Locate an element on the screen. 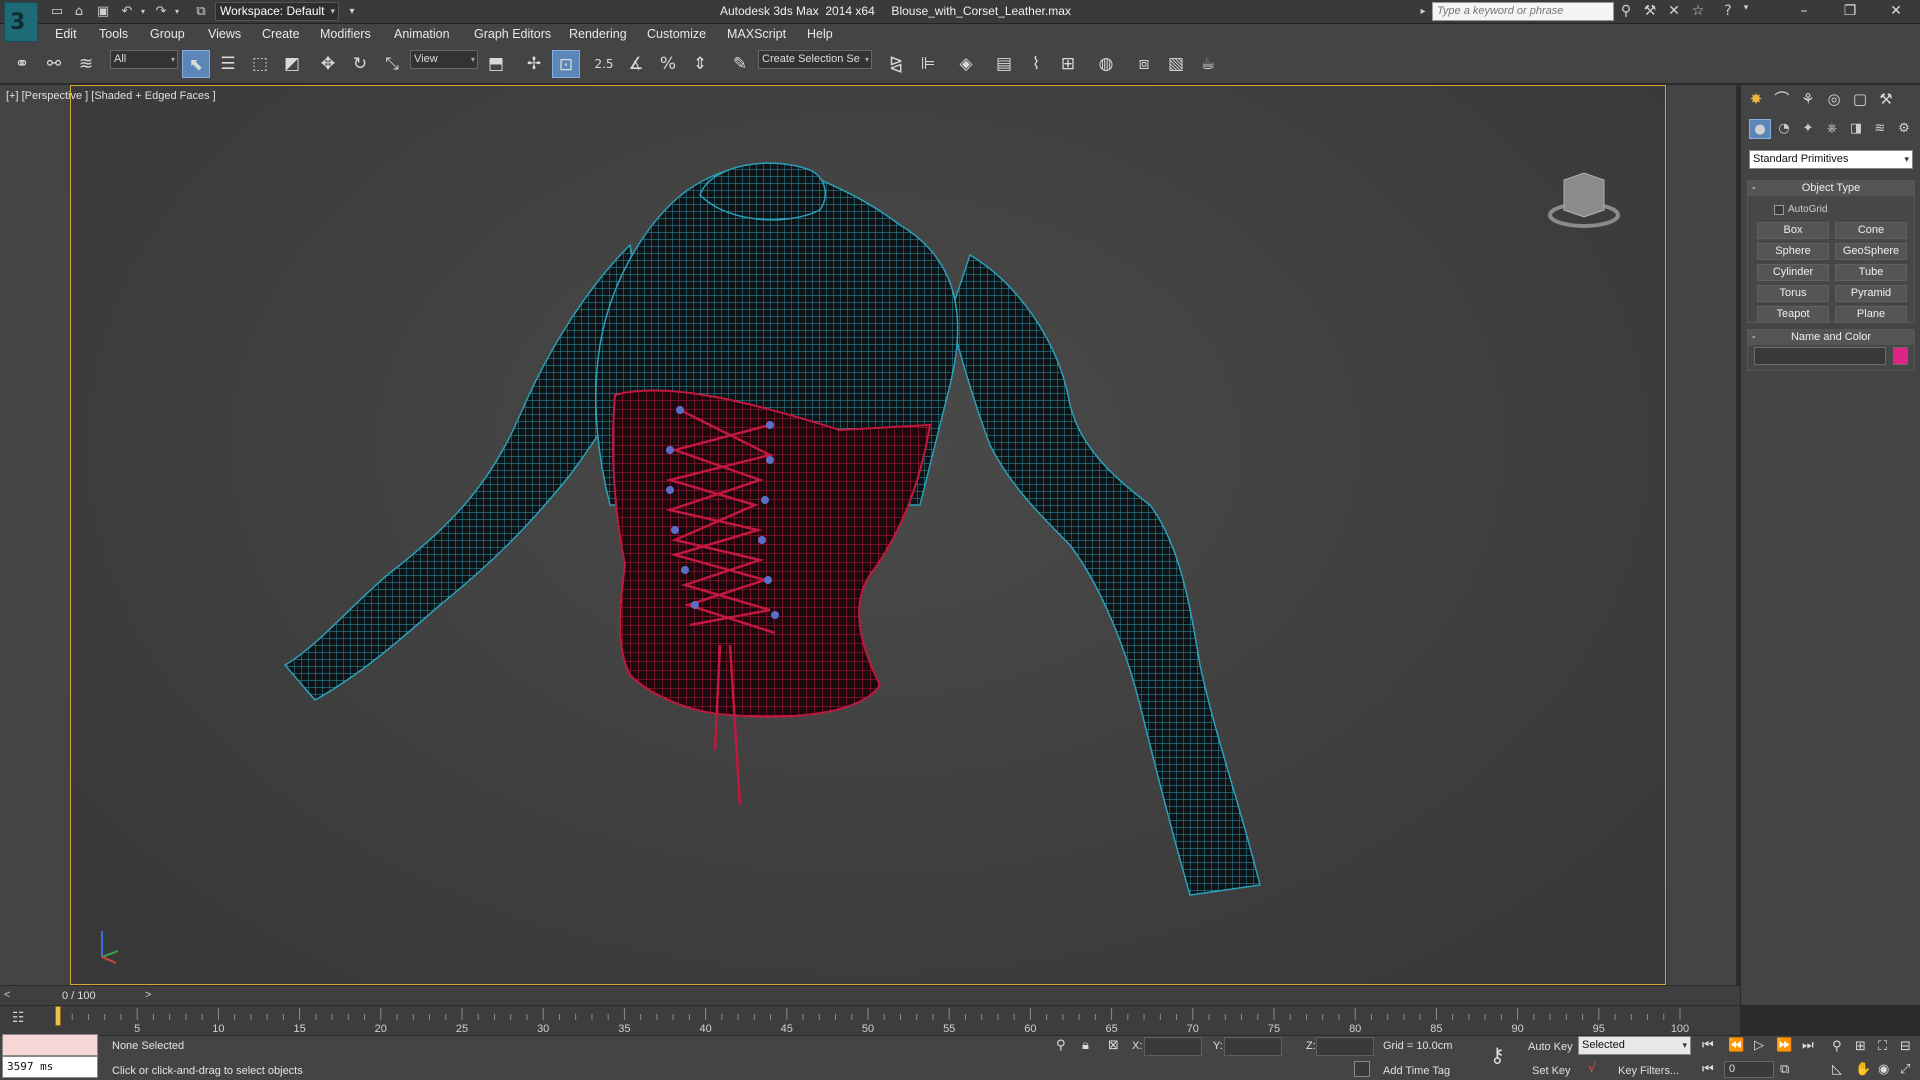 This screenshot has height=1080, width=1920. manipulate-icon: ✢ is located at coordinates (534, 64).